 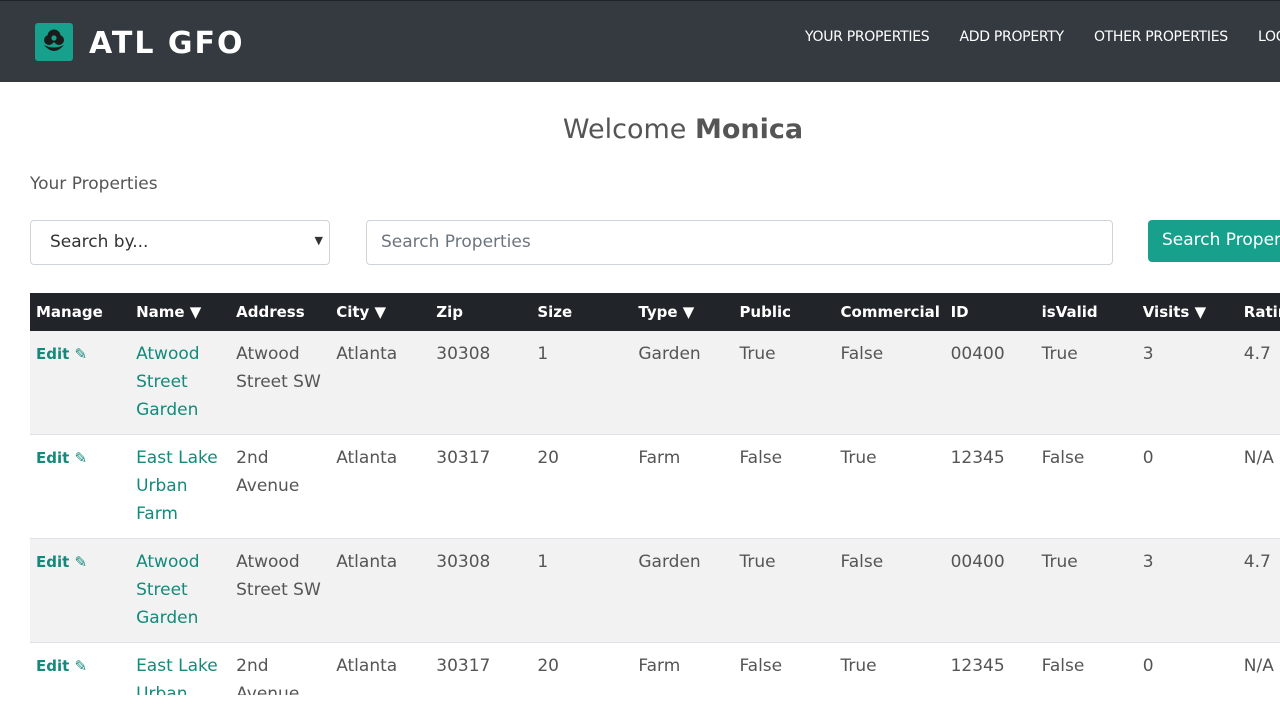 What do you see at coordinates (555, 312) in the screenshot?
I see `col-size-header: Size` at bounding box center [555, 312].